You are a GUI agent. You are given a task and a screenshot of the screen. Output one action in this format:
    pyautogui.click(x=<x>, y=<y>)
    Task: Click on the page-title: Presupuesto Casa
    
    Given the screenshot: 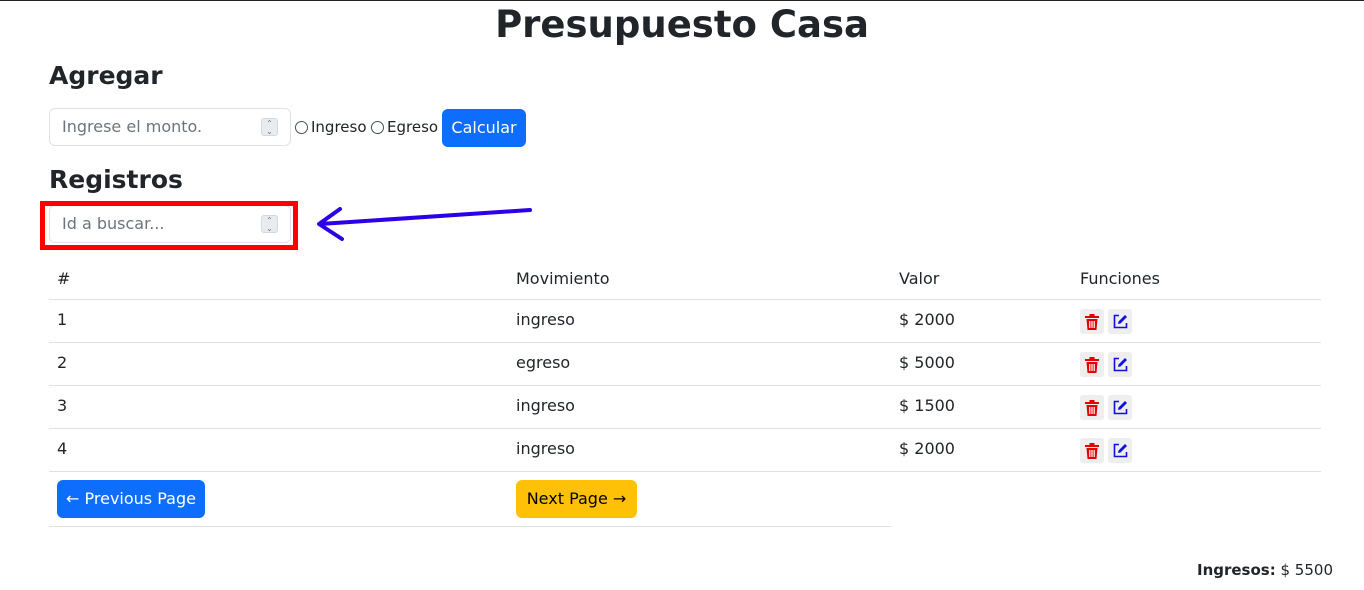 What is the action you would take?
    pyautogui.click(x=682, y=24)
    